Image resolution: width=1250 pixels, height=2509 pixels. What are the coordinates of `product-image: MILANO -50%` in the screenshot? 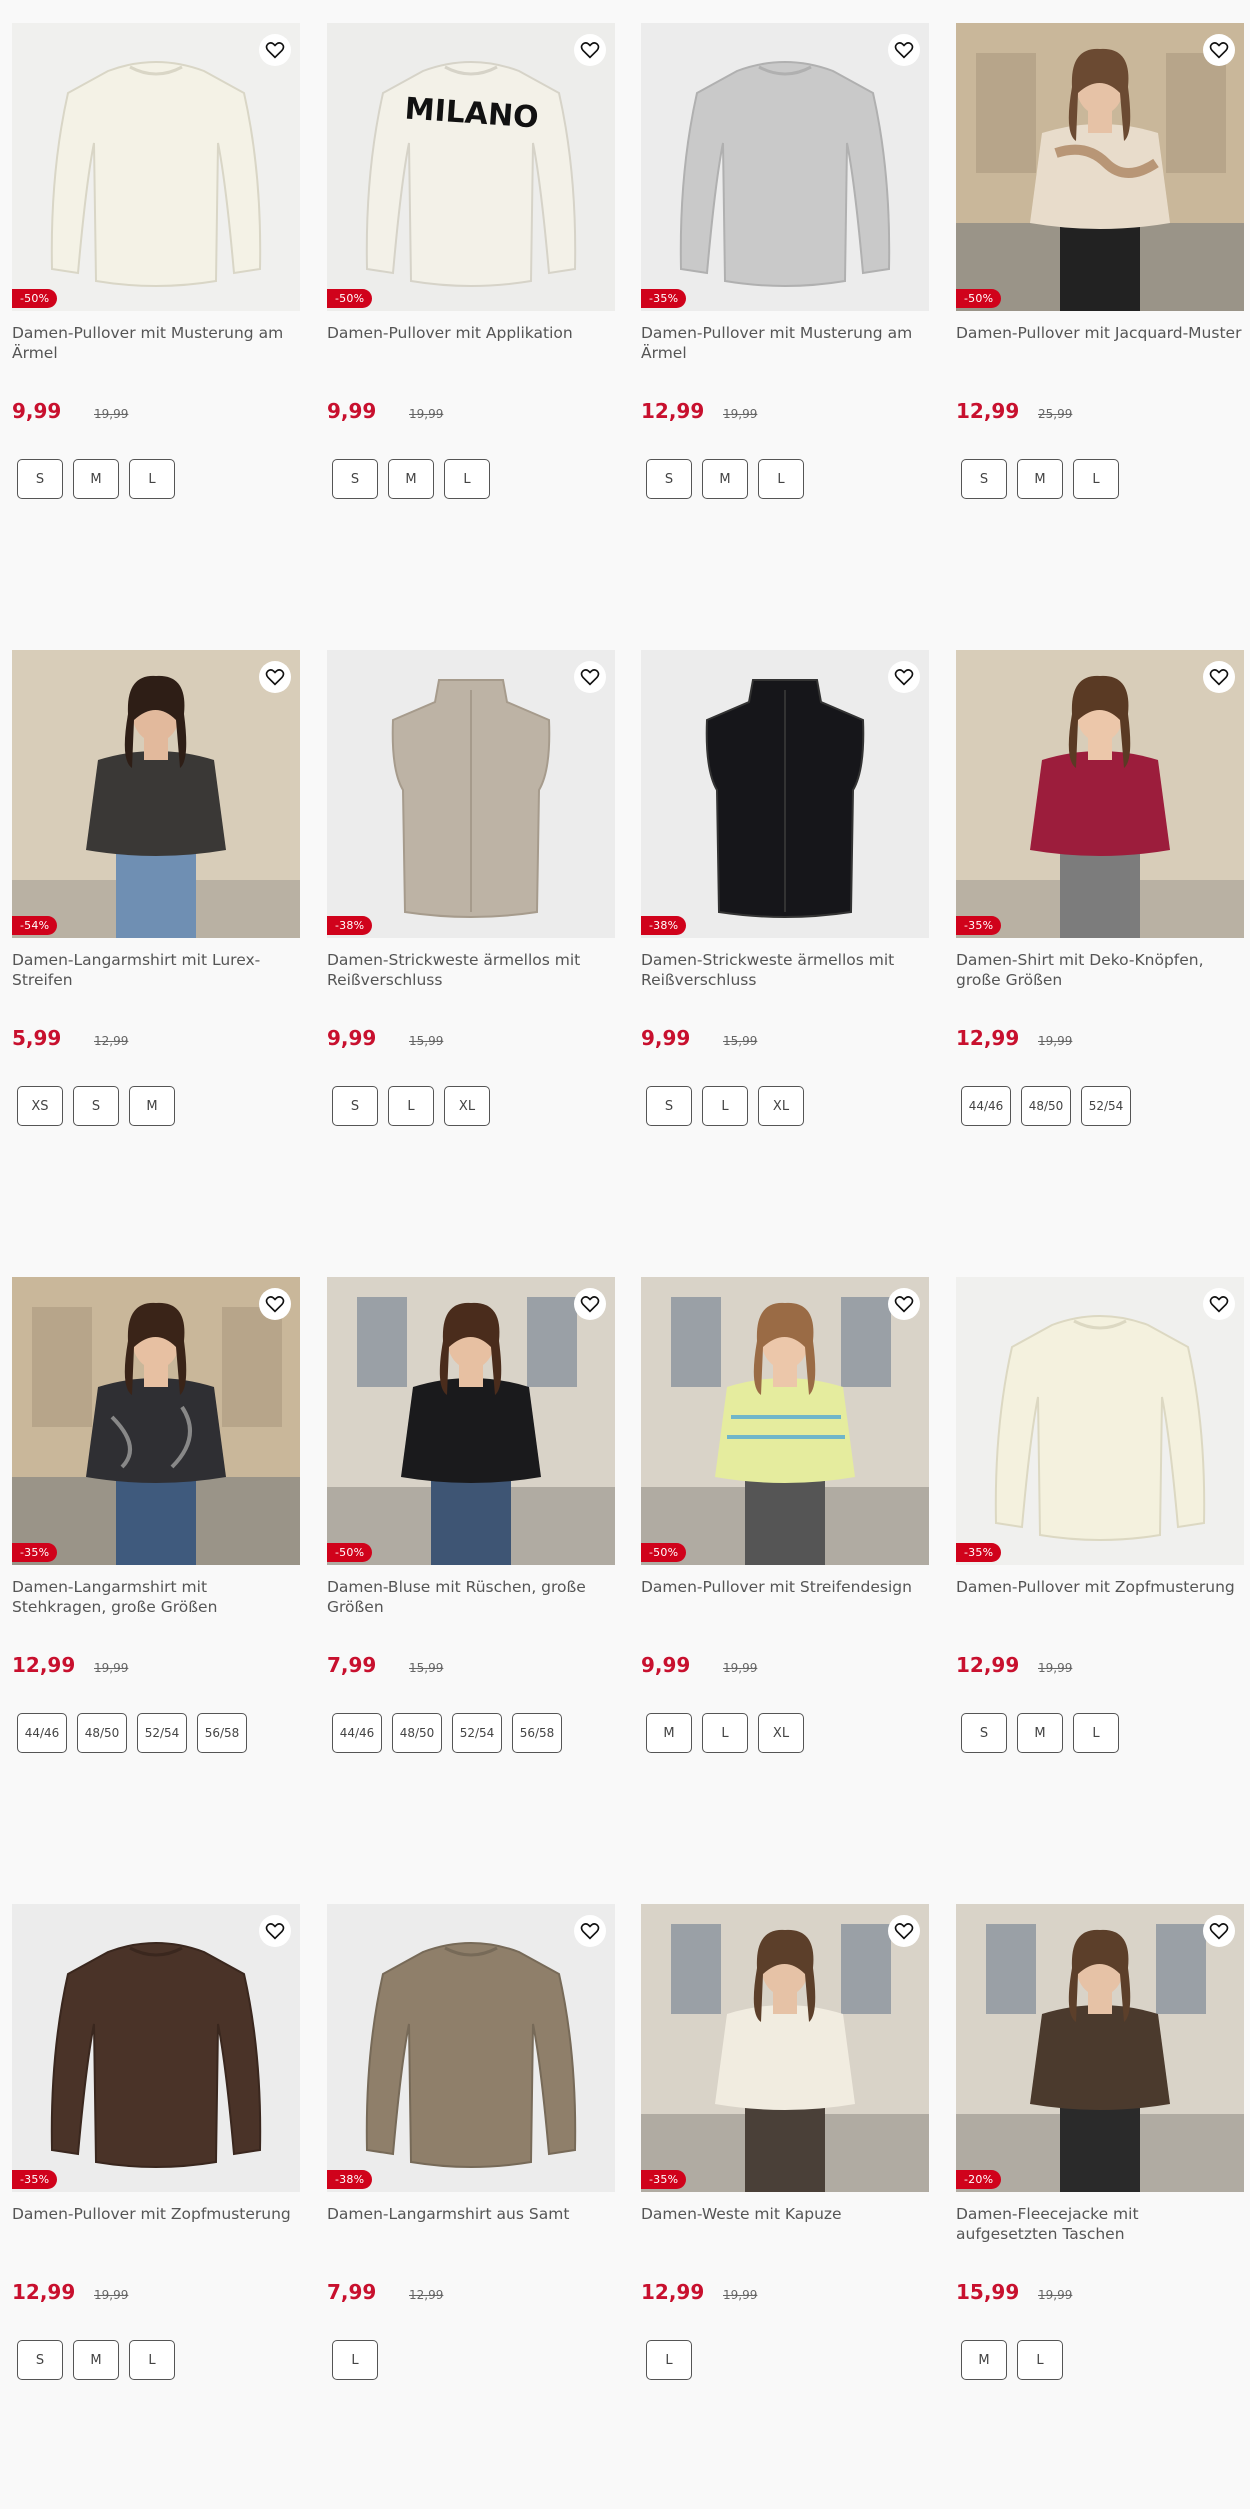 It's located at (471, 167).